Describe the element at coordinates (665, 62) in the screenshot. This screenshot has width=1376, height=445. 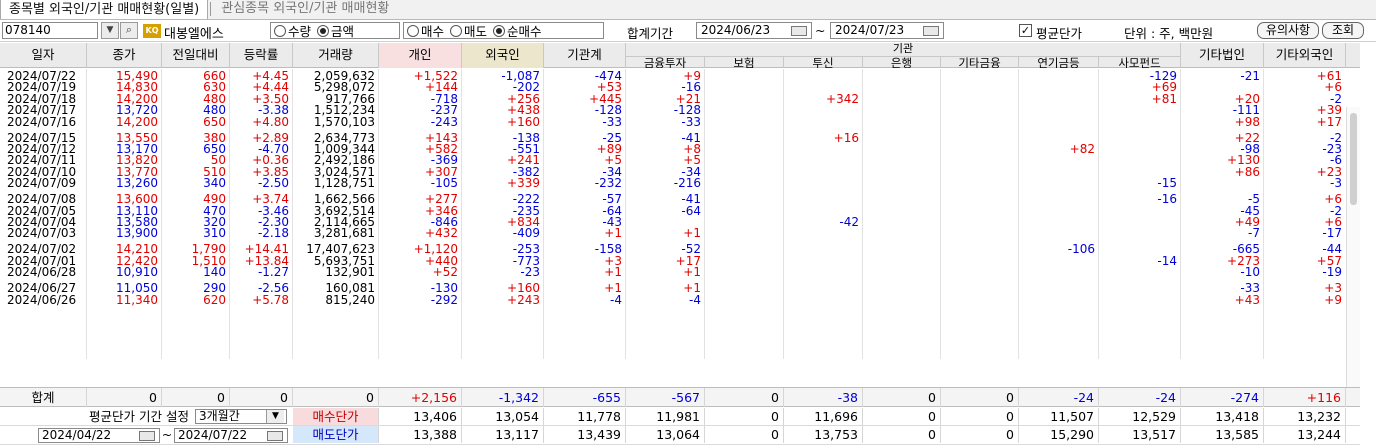
I see `header-fin-invest: 금융투자` at that location.